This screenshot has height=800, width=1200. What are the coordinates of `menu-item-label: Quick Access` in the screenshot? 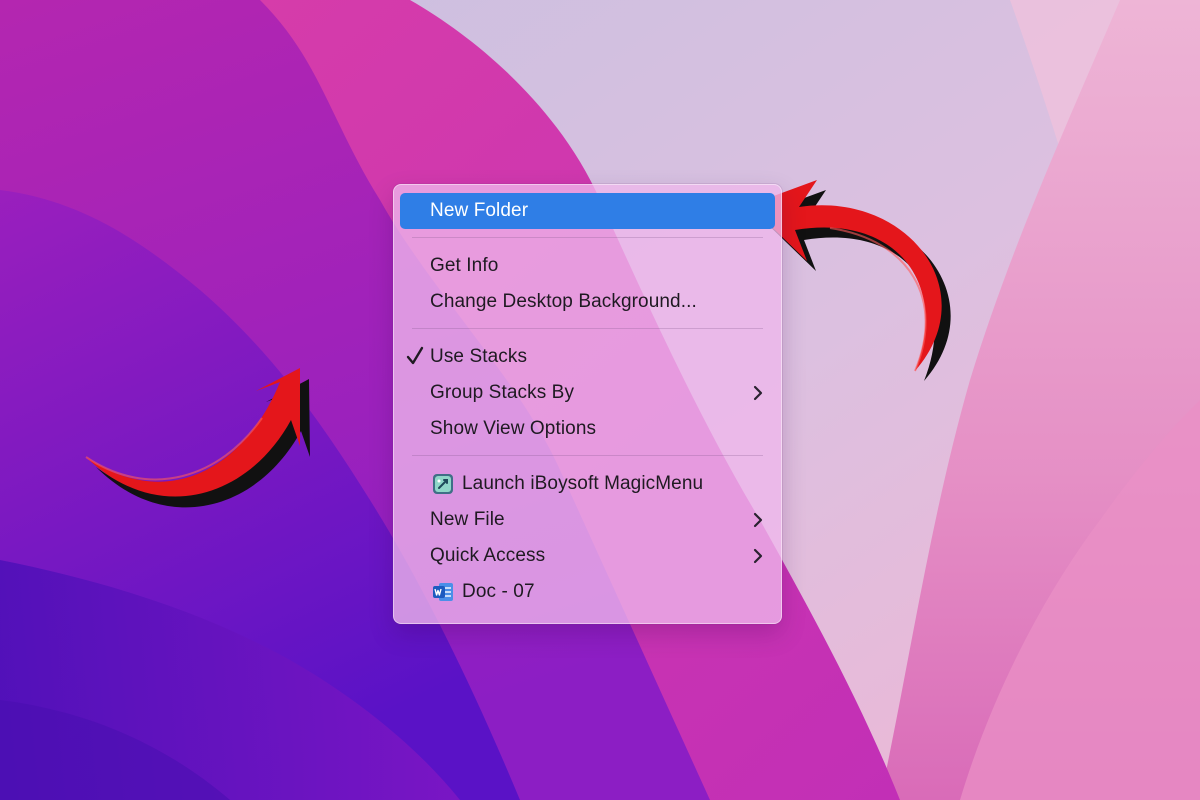 It's located at (488, 555).